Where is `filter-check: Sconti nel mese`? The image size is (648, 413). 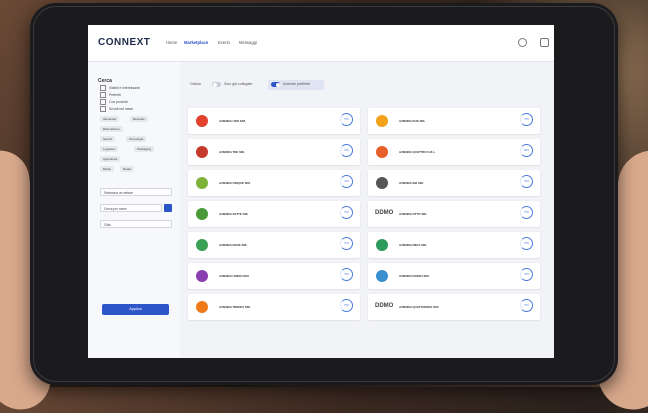 filter-check: Sconti nel mese is located at coordinates (116, 108).